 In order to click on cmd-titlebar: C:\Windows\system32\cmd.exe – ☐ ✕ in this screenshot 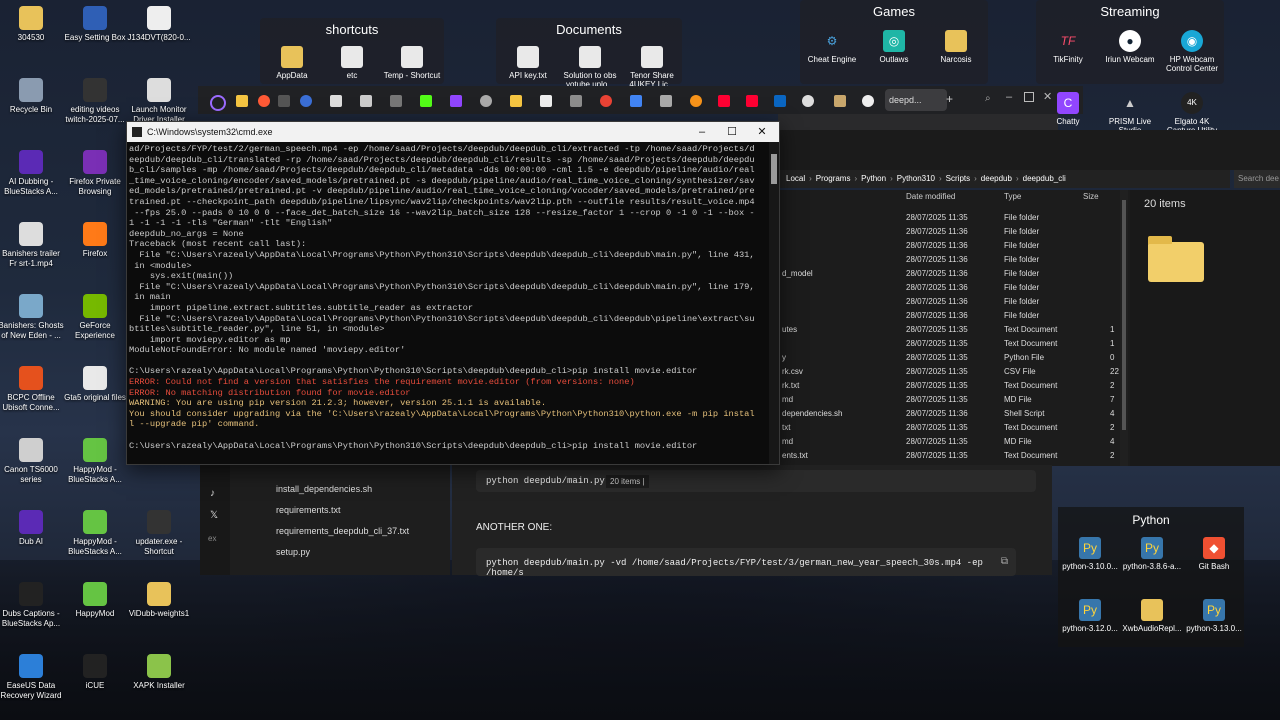, I will do `click(453, 132)`.